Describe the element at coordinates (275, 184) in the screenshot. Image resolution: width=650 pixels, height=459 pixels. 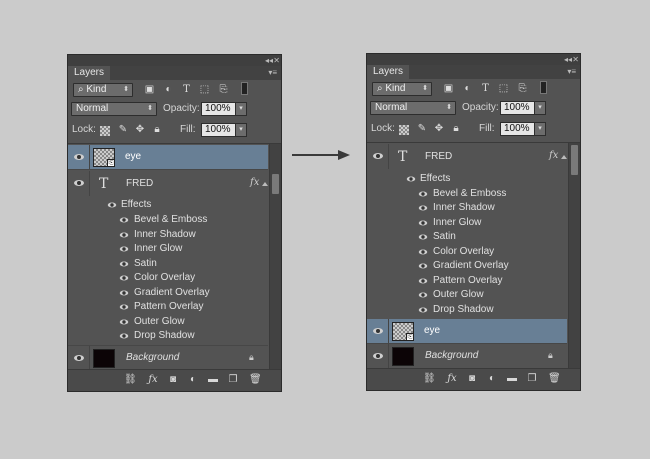
I see `scrollbar-thumb` at that location.